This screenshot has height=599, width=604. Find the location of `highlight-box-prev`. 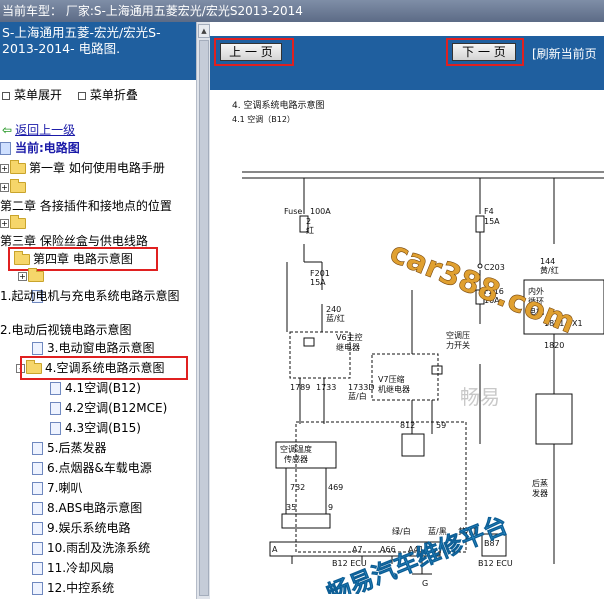

highlight-box-prev is located at coordinates (254, 52).